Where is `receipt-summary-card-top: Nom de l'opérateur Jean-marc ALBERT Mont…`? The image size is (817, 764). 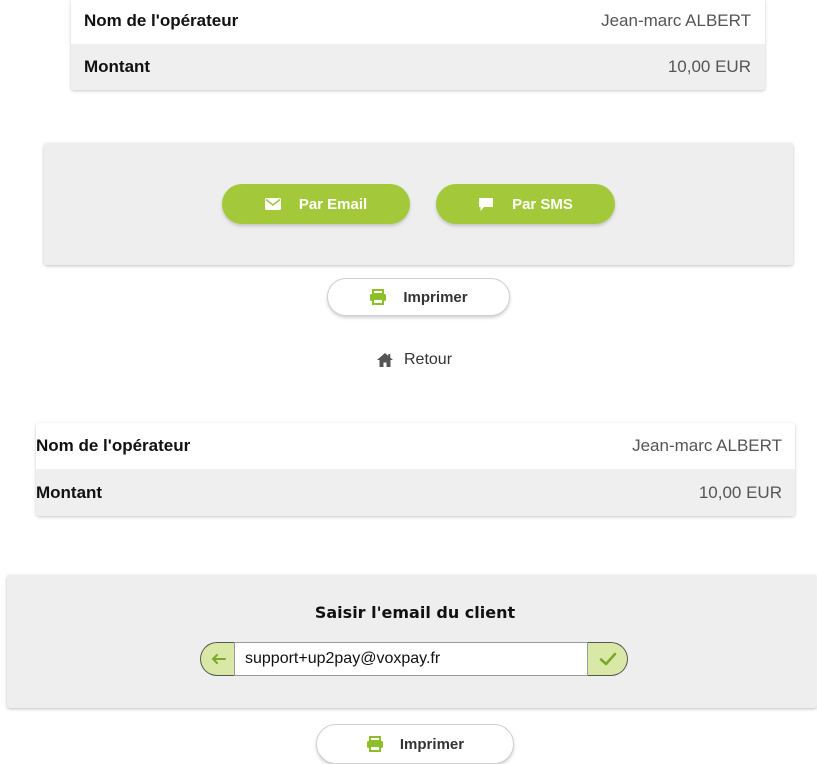
receipt-summary-card-top: Nom de l'opérateur Jean-marc ALBERT Mont… is located at coordinates (418, 45).